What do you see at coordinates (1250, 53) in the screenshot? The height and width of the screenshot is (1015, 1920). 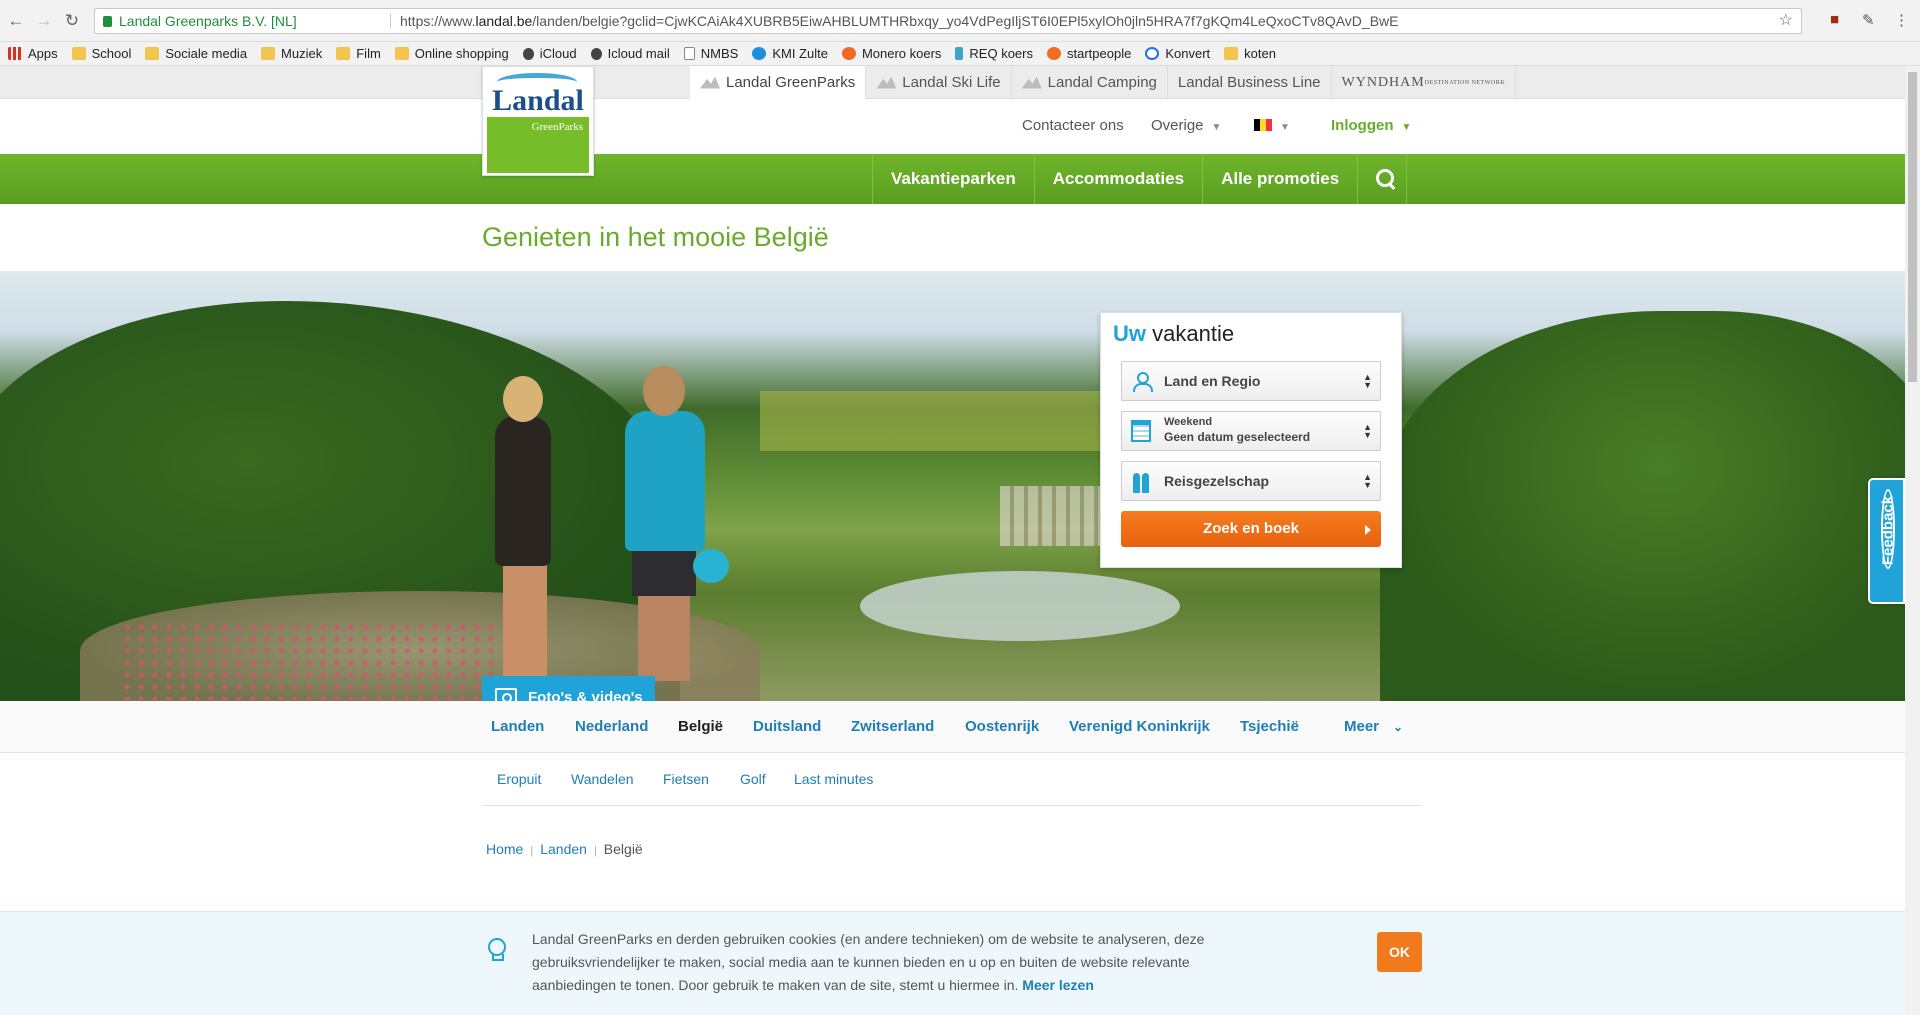 I see `bookmark-koten: koten` at bounding box center [1250, 53].